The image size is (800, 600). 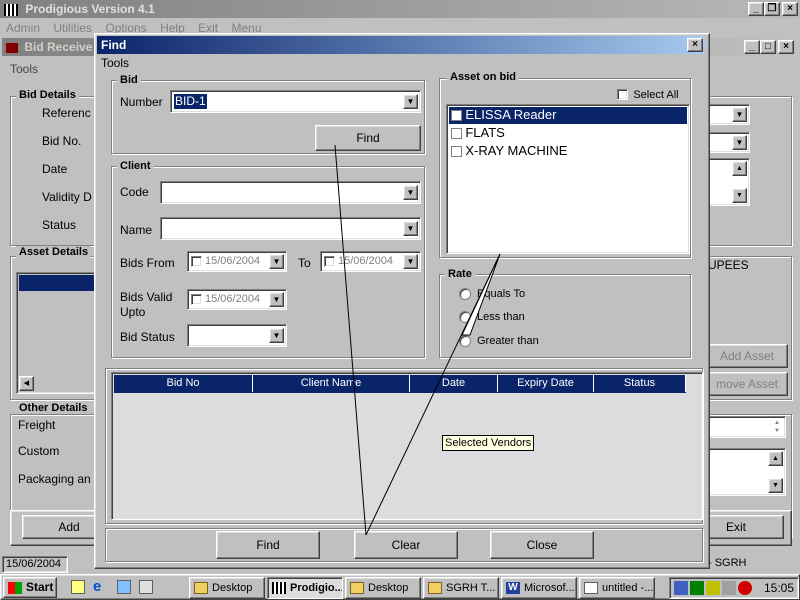 I want to click on find-inner-button: Find, so click(x=368, y=138).